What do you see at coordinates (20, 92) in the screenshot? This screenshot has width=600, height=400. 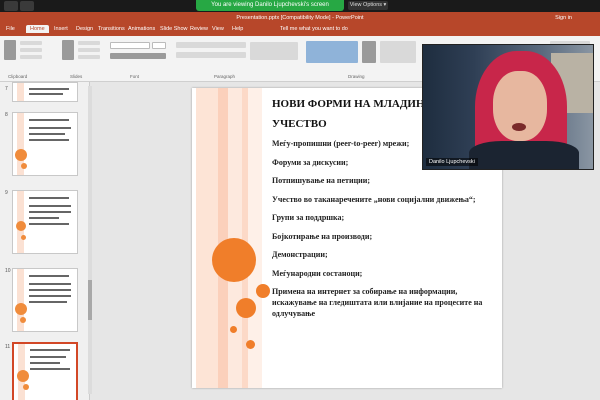 I see `thumb-stripe` at bounding box center [20, 92].